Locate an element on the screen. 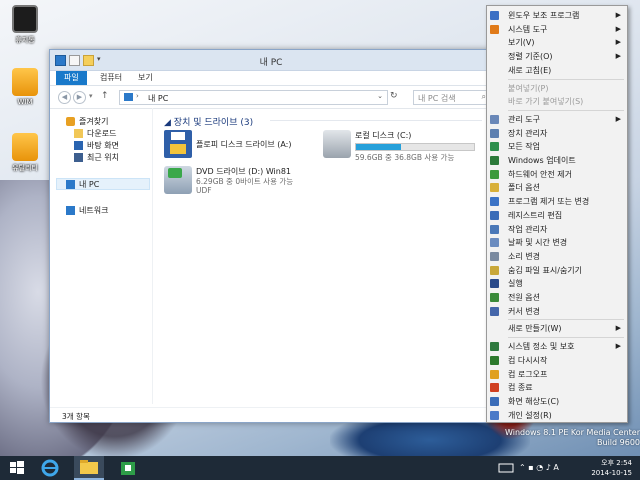  menu-item-admin-tools: 관리 도구 ▶ is located at coordinates (557, 119).